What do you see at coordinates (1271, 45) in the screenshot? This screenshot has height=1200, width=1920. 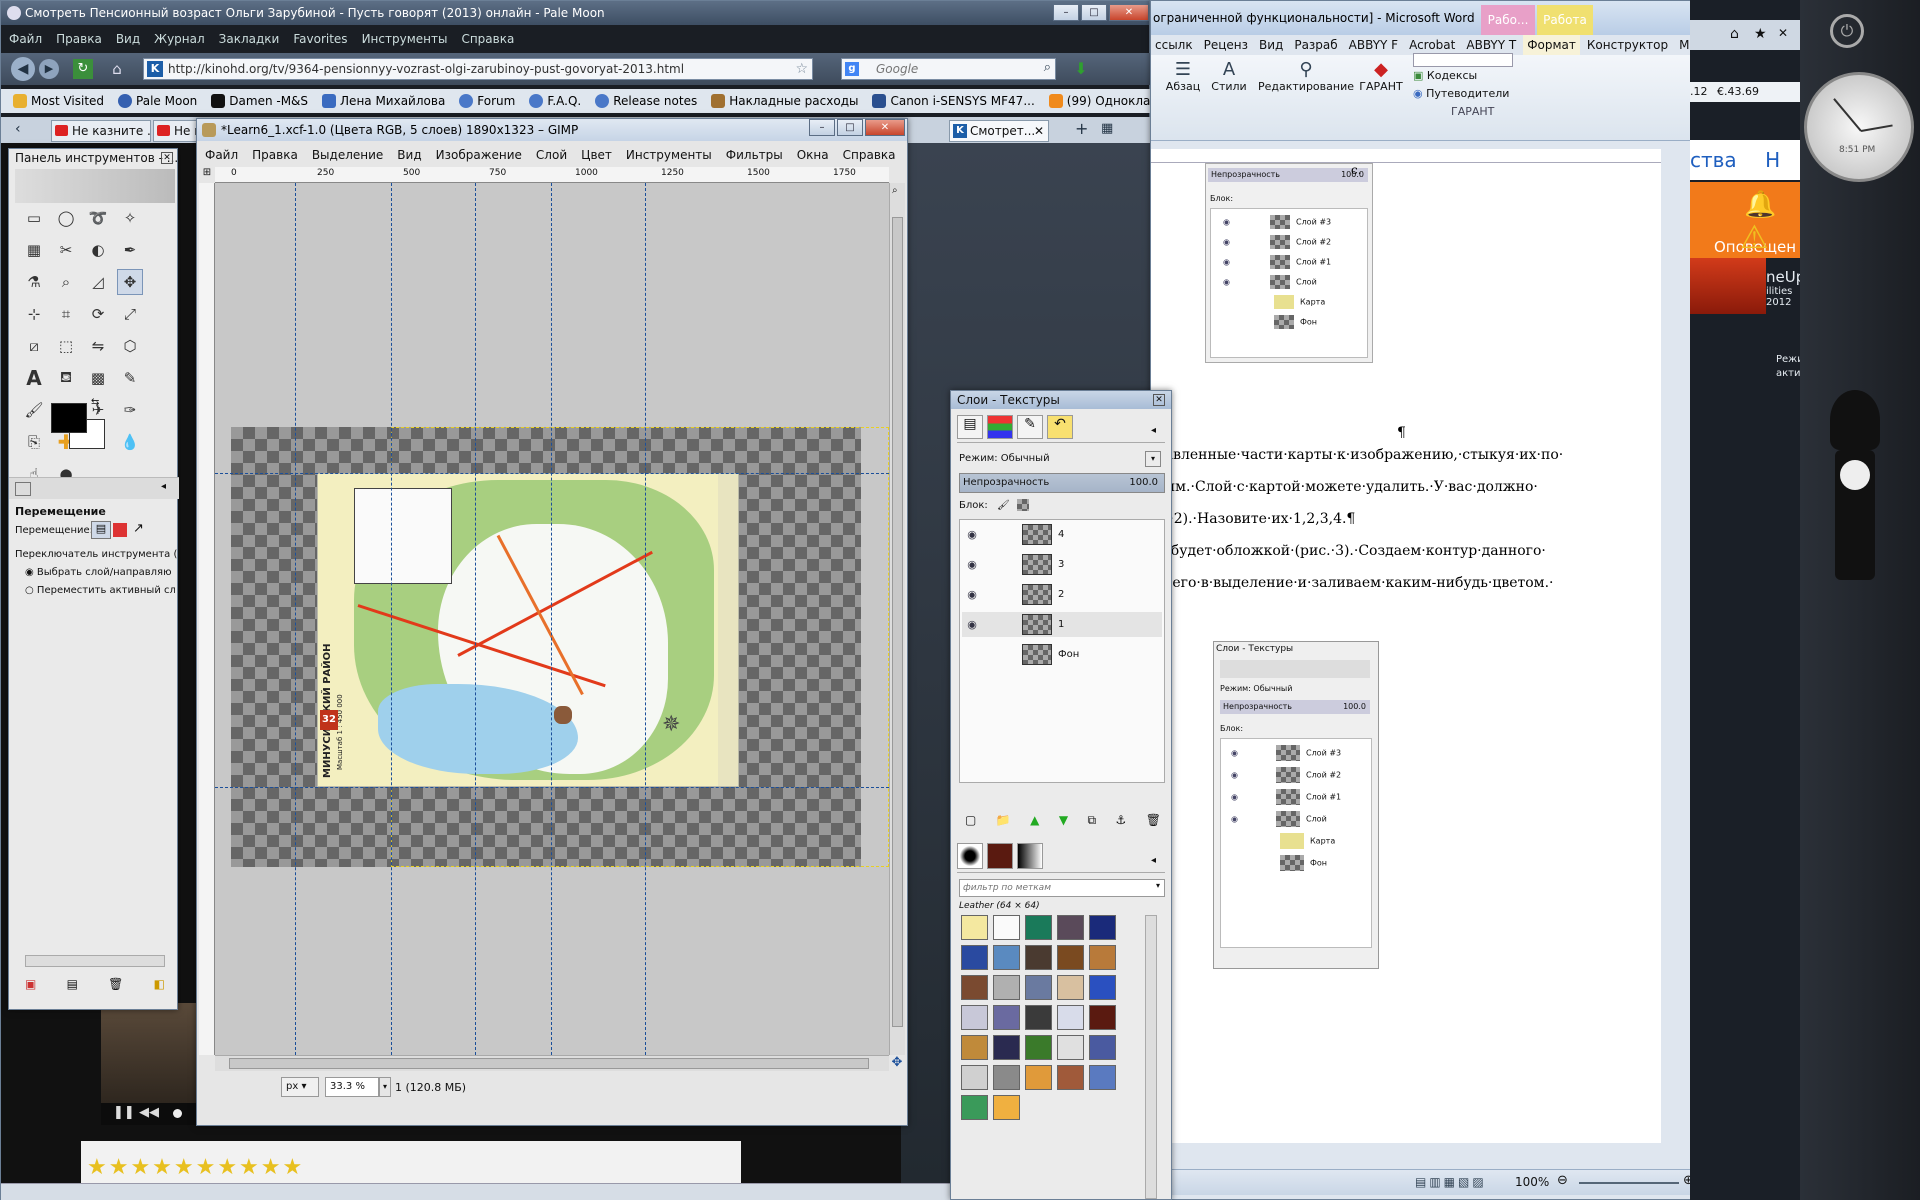 I see `tab-view: Вид` at bounding box center [1271, 45].